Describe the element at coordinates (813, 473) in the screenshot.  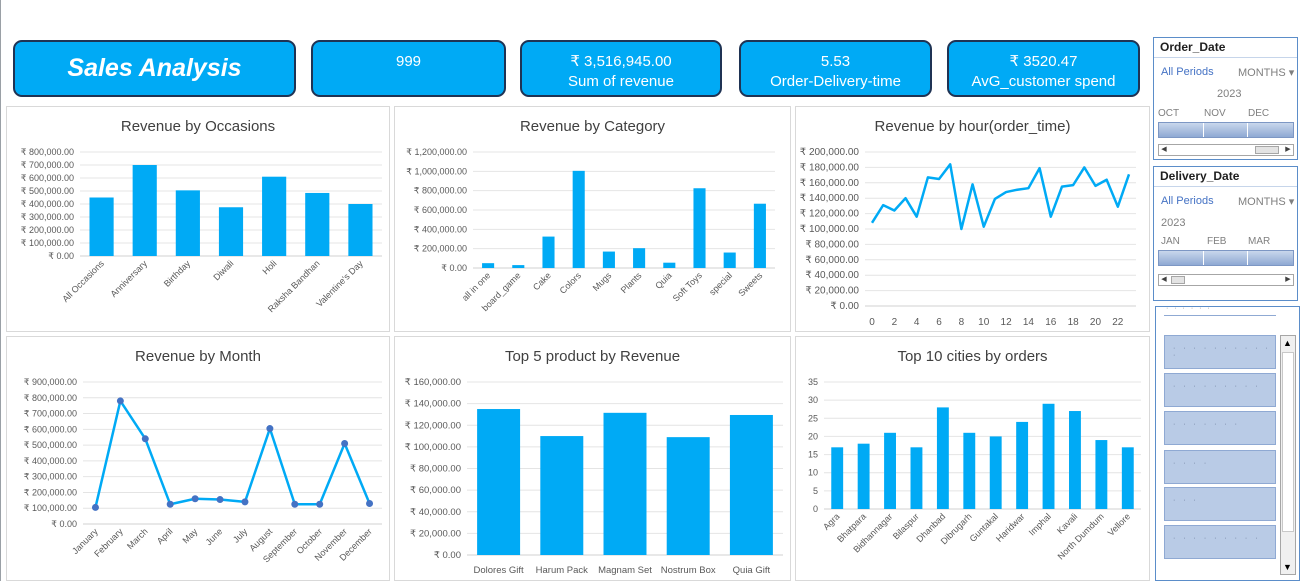
I see `y-tick-label: 10` at that location.